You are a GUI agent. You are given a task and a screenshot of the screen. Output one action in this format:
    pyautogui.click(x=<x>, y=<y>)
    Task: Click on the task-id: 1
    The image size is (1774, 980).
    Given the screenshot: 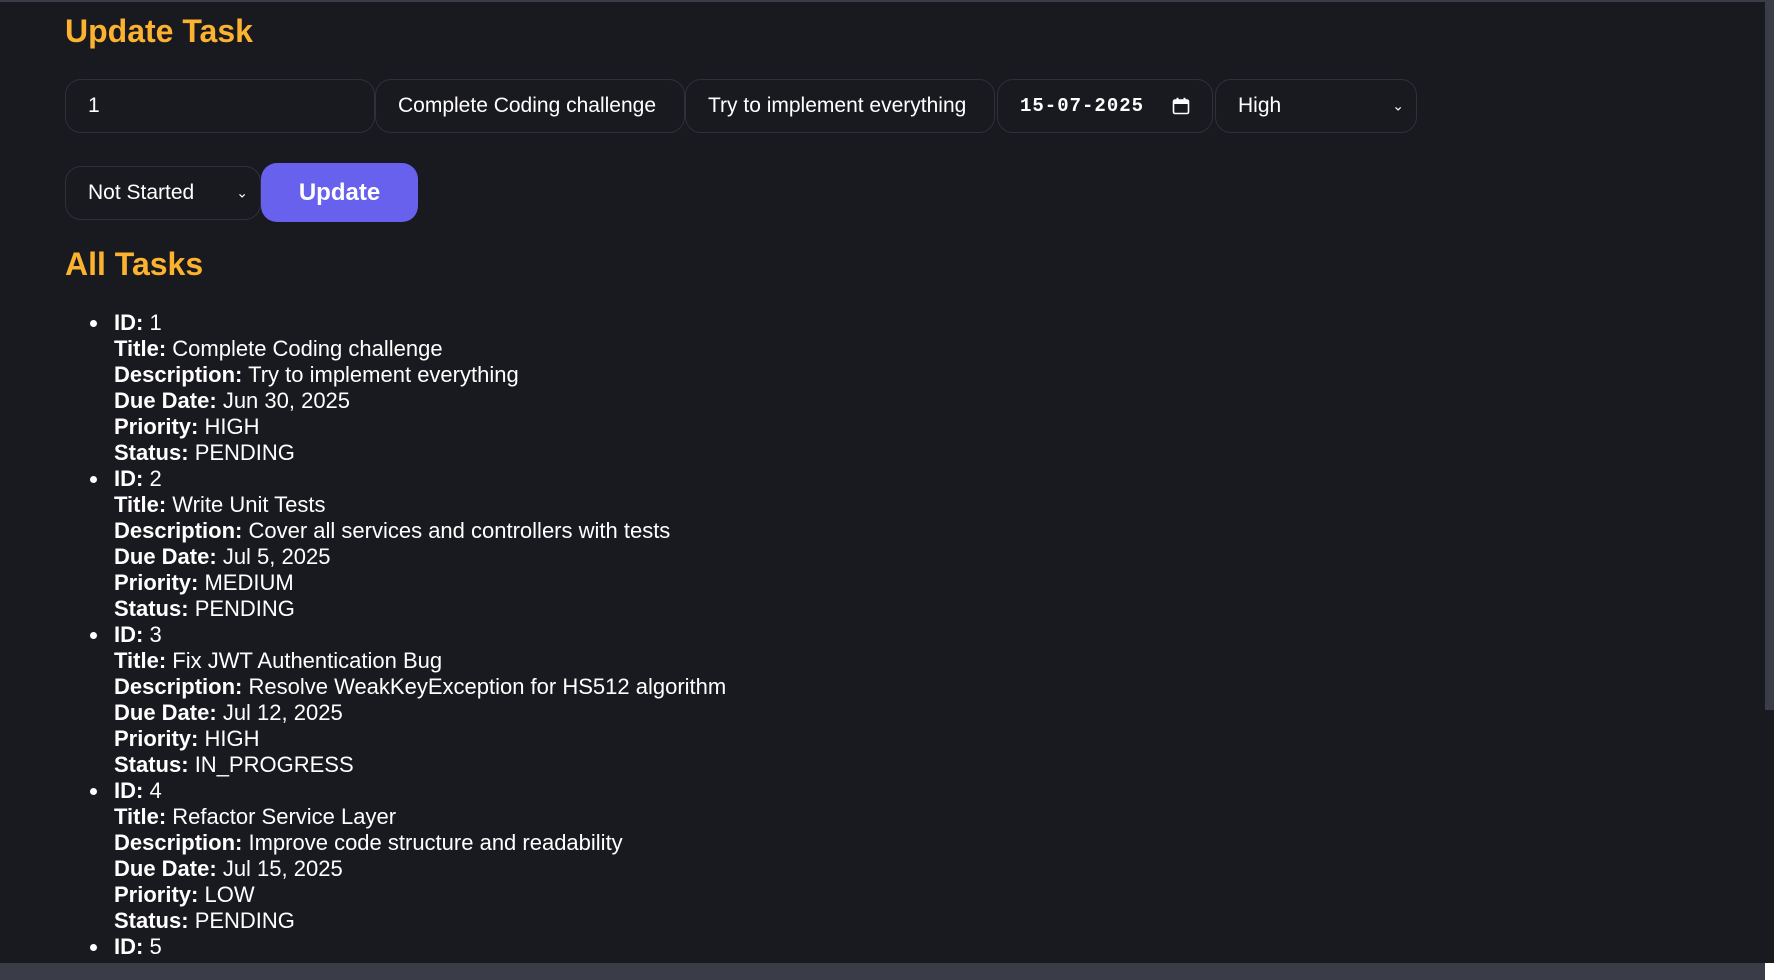 What is the action you would take?
    pyautogui.click(x=155, y=322)
    